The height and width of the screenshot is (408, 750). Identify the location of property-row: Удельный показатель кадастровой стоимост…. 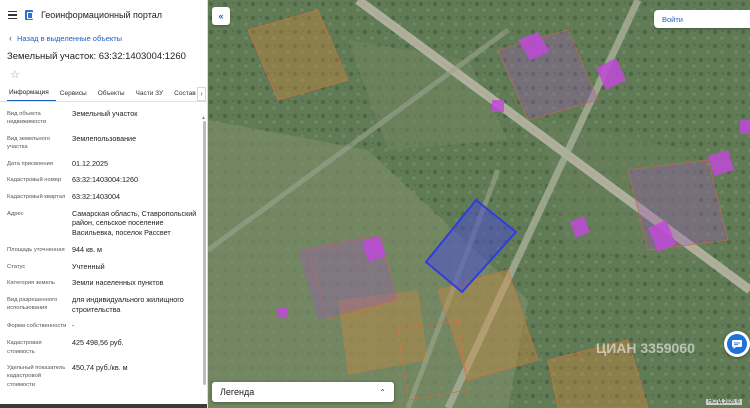
(103, 376).